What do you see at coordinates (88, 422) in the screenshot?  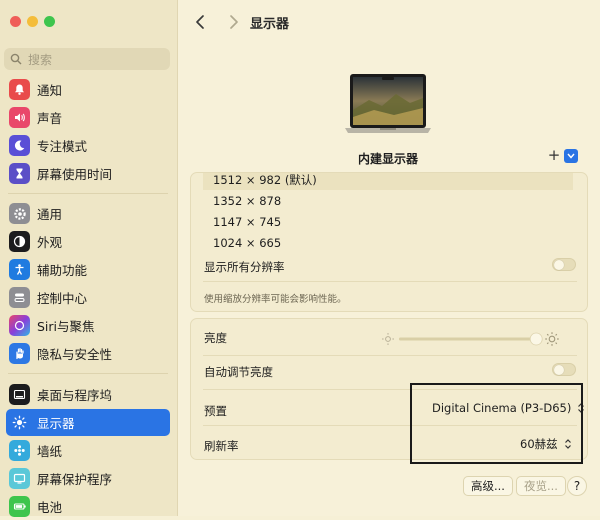 I see `sidebar-item-displays: 显示器` at bounding box center [88, 422].